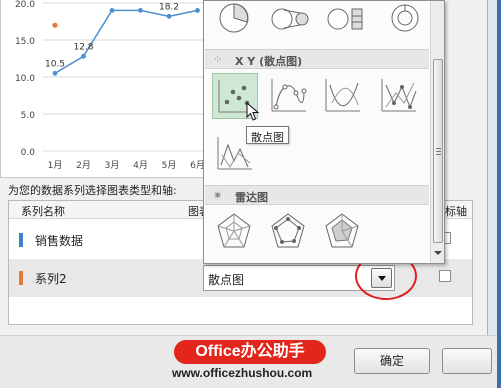  What do you see at coordinates (218, 59) in the screenshot?
I see `scatter-section-icon: ⁘` at bounding box center [218, 59].